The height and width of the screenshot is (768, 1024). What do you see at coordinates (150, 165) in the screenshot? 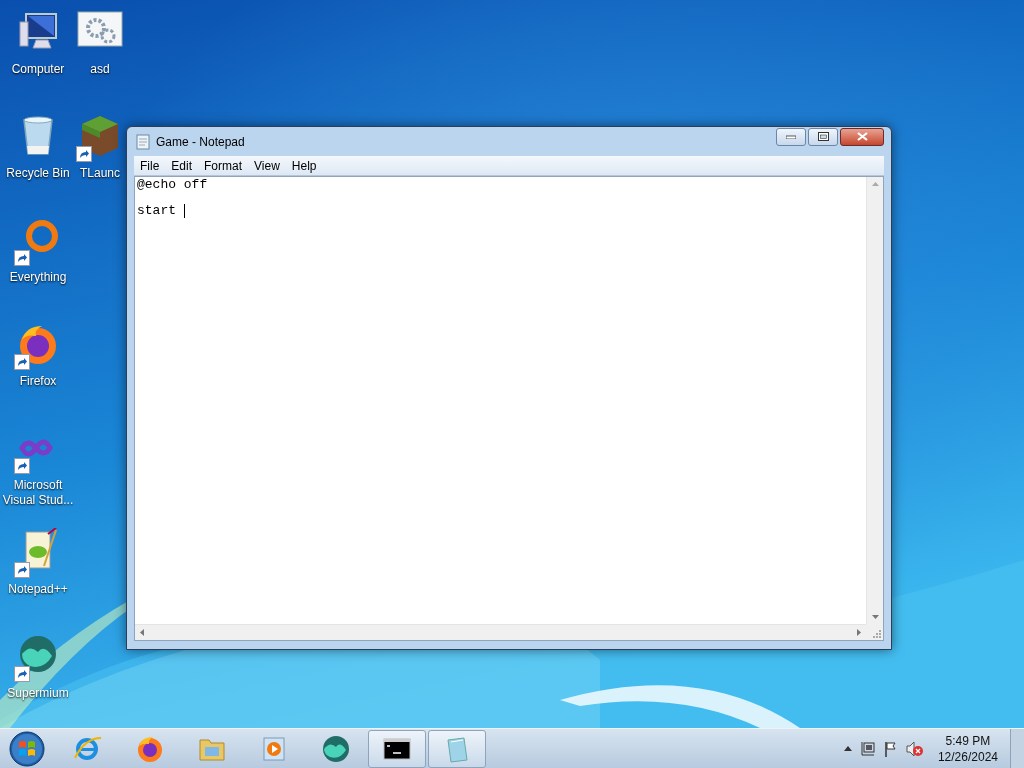
I see `menu-item: File` at bounding box center [150, 165].